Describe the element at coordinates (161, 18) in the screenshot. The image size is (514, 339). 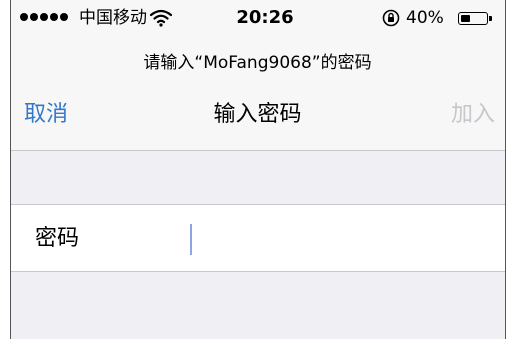
I see `wifi-icon` at that location.